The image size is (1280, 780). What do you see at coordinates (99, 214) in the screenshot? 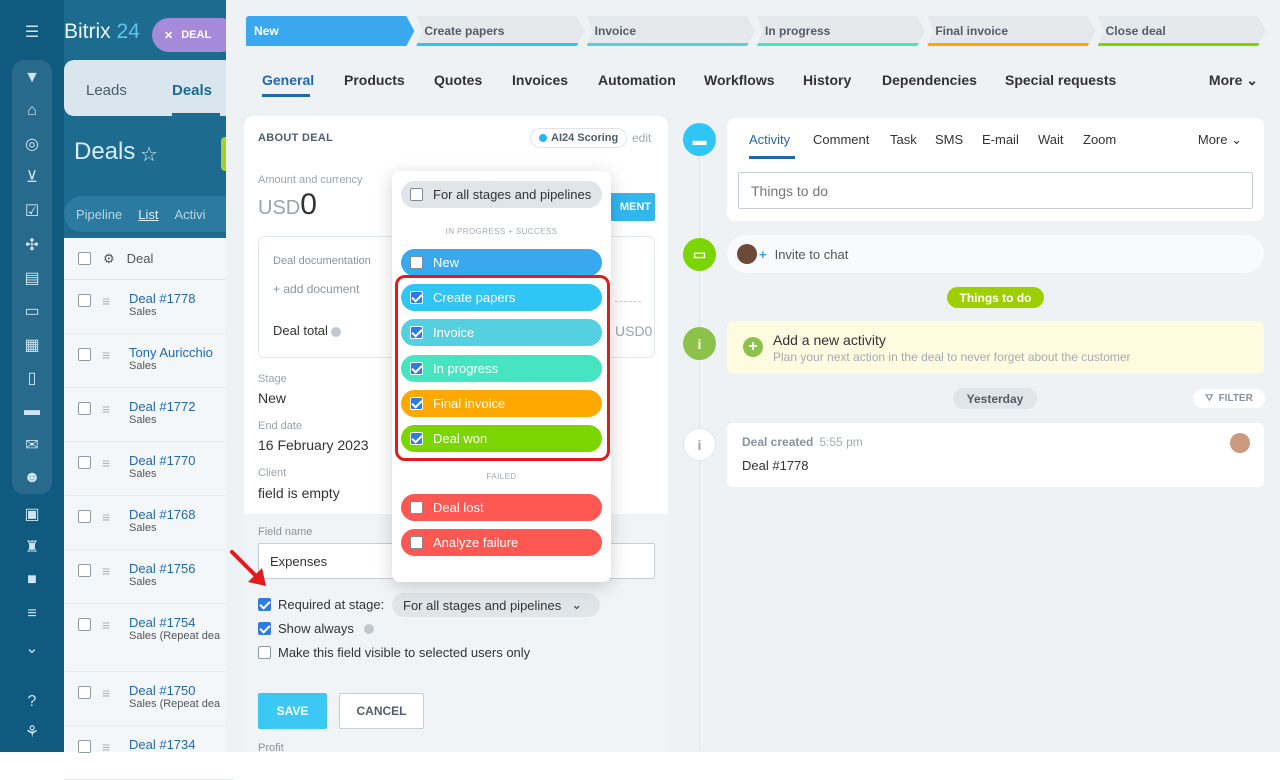
I see `view-pipeline: Pipeline` at bounding box center [99, 214].